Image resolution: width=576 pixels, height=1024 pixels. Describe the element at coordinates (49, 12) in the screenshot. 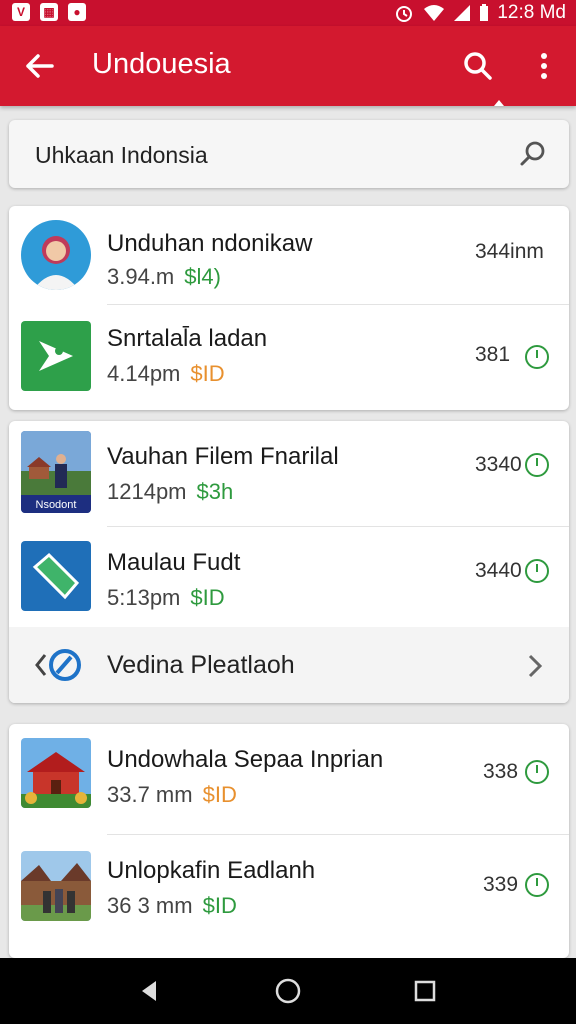

I see `image-icon: ▦` at that location.